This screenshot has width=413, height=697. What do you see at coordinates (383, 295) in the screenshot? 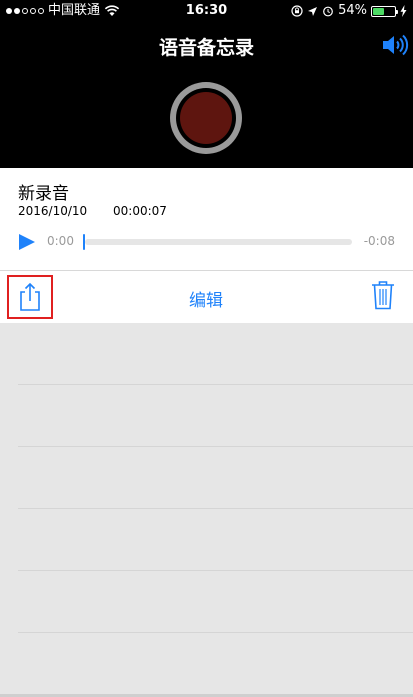
I see `trash-icon` at bounding box center [383, 295].